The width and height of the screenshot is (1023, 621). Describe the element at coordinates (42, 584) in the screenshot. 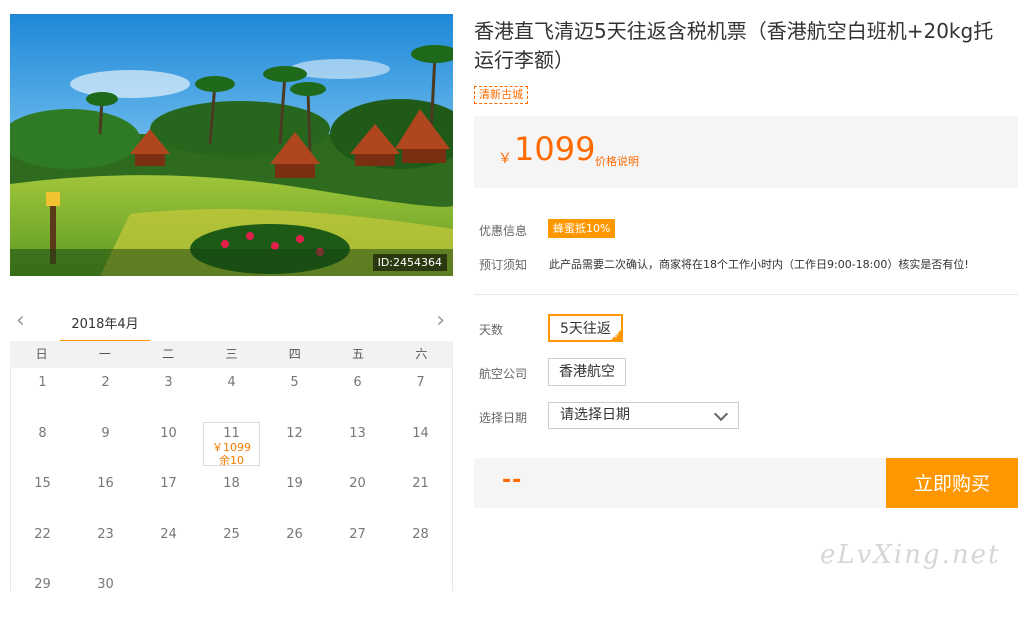

I see `calendar-day: 29` at that location.